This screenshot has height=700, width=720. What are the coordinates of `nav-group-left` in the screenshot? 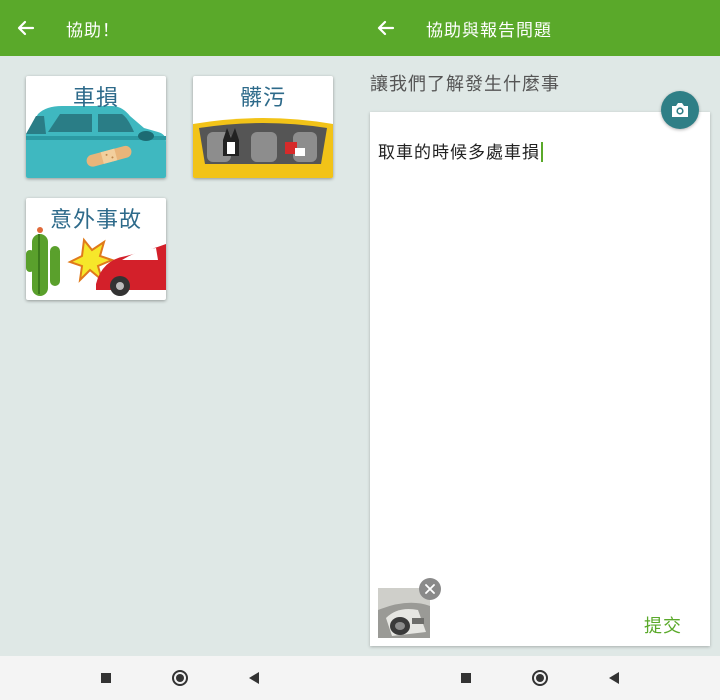 It's located at (180, 678).